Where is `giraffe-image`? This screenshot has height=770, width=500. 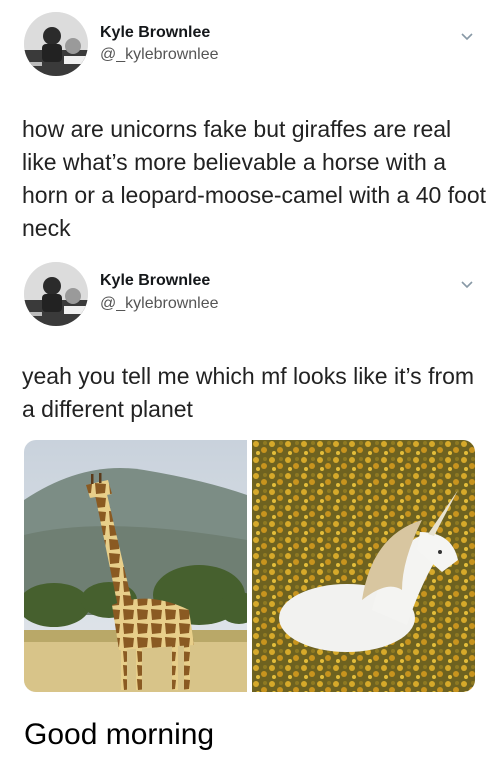
giraffe-image is located at coordinates (135, 566).